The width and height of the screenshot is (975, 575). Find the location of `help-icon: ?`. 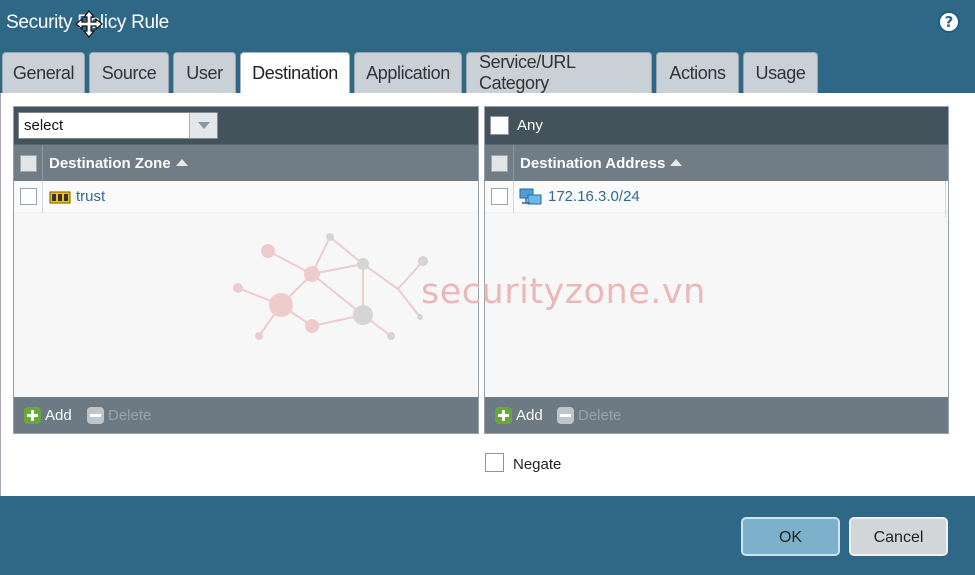

help-icon: ? is located at coordinates (949, 22).